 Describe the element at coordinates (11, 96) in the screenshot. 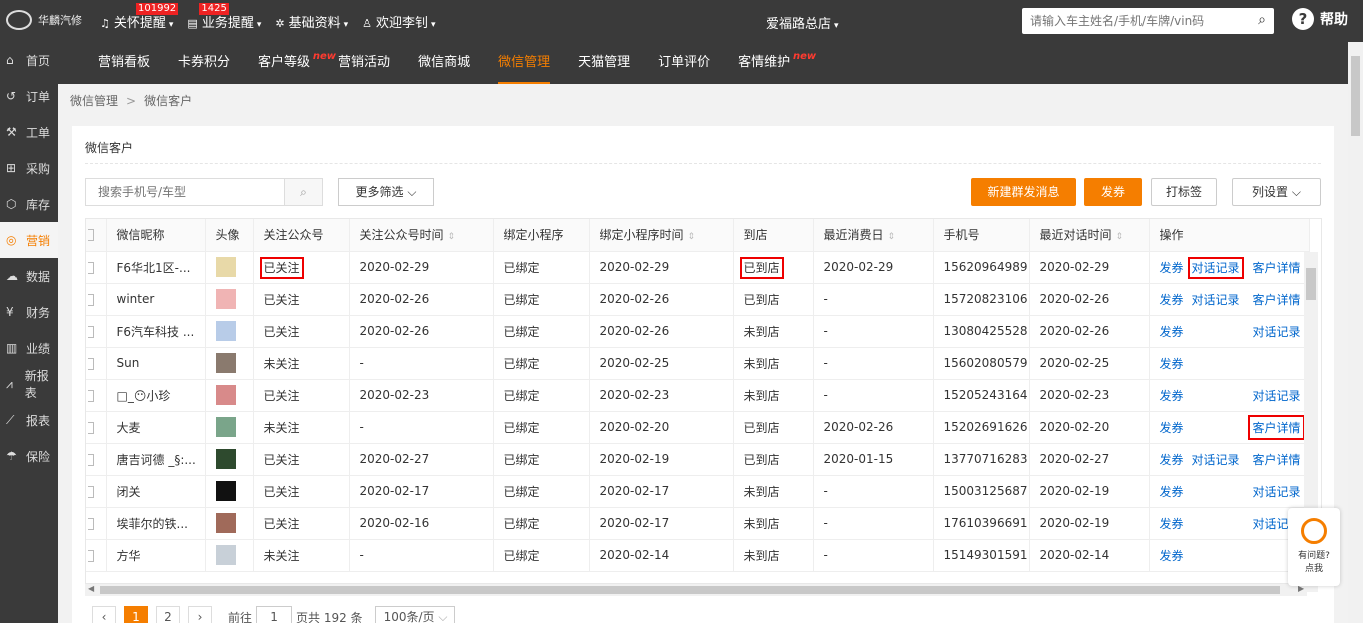

I see `history-icon: ↺` at that location.